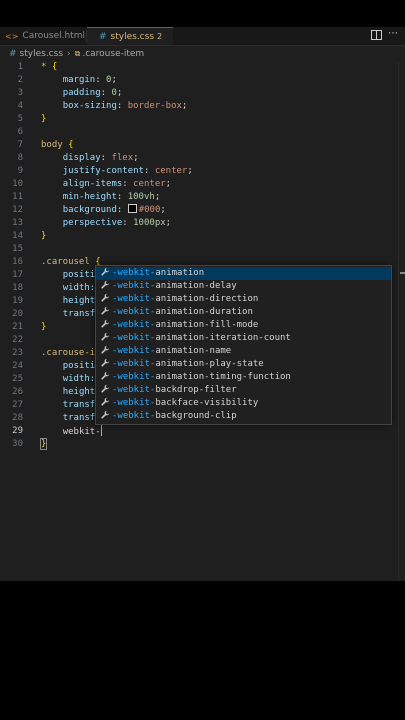  I want to click on suggestion-item: -webkit-background-clip, so click(243, 416).